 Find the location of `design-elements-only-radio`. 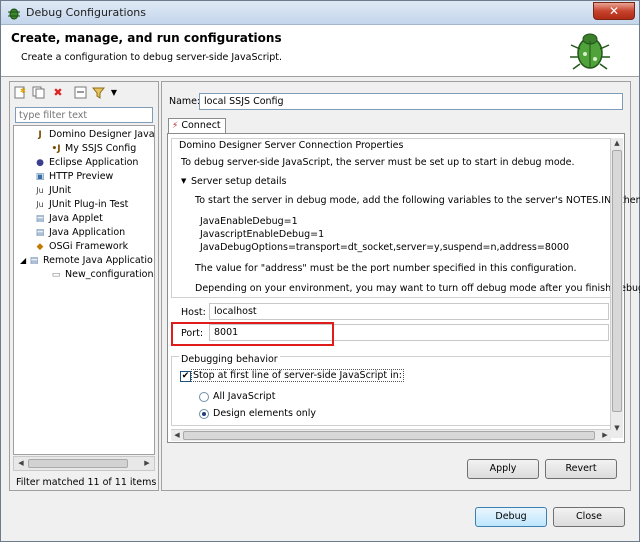

design-elements-only-radio is located at coordinates (204, 414).